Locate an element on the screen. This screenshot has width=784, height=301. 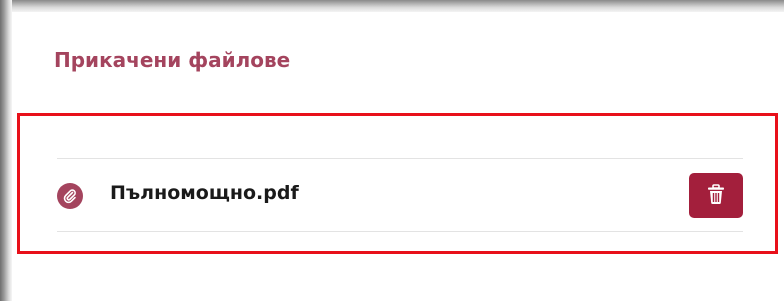
window-frame-left is located at coordinates (6, 150).